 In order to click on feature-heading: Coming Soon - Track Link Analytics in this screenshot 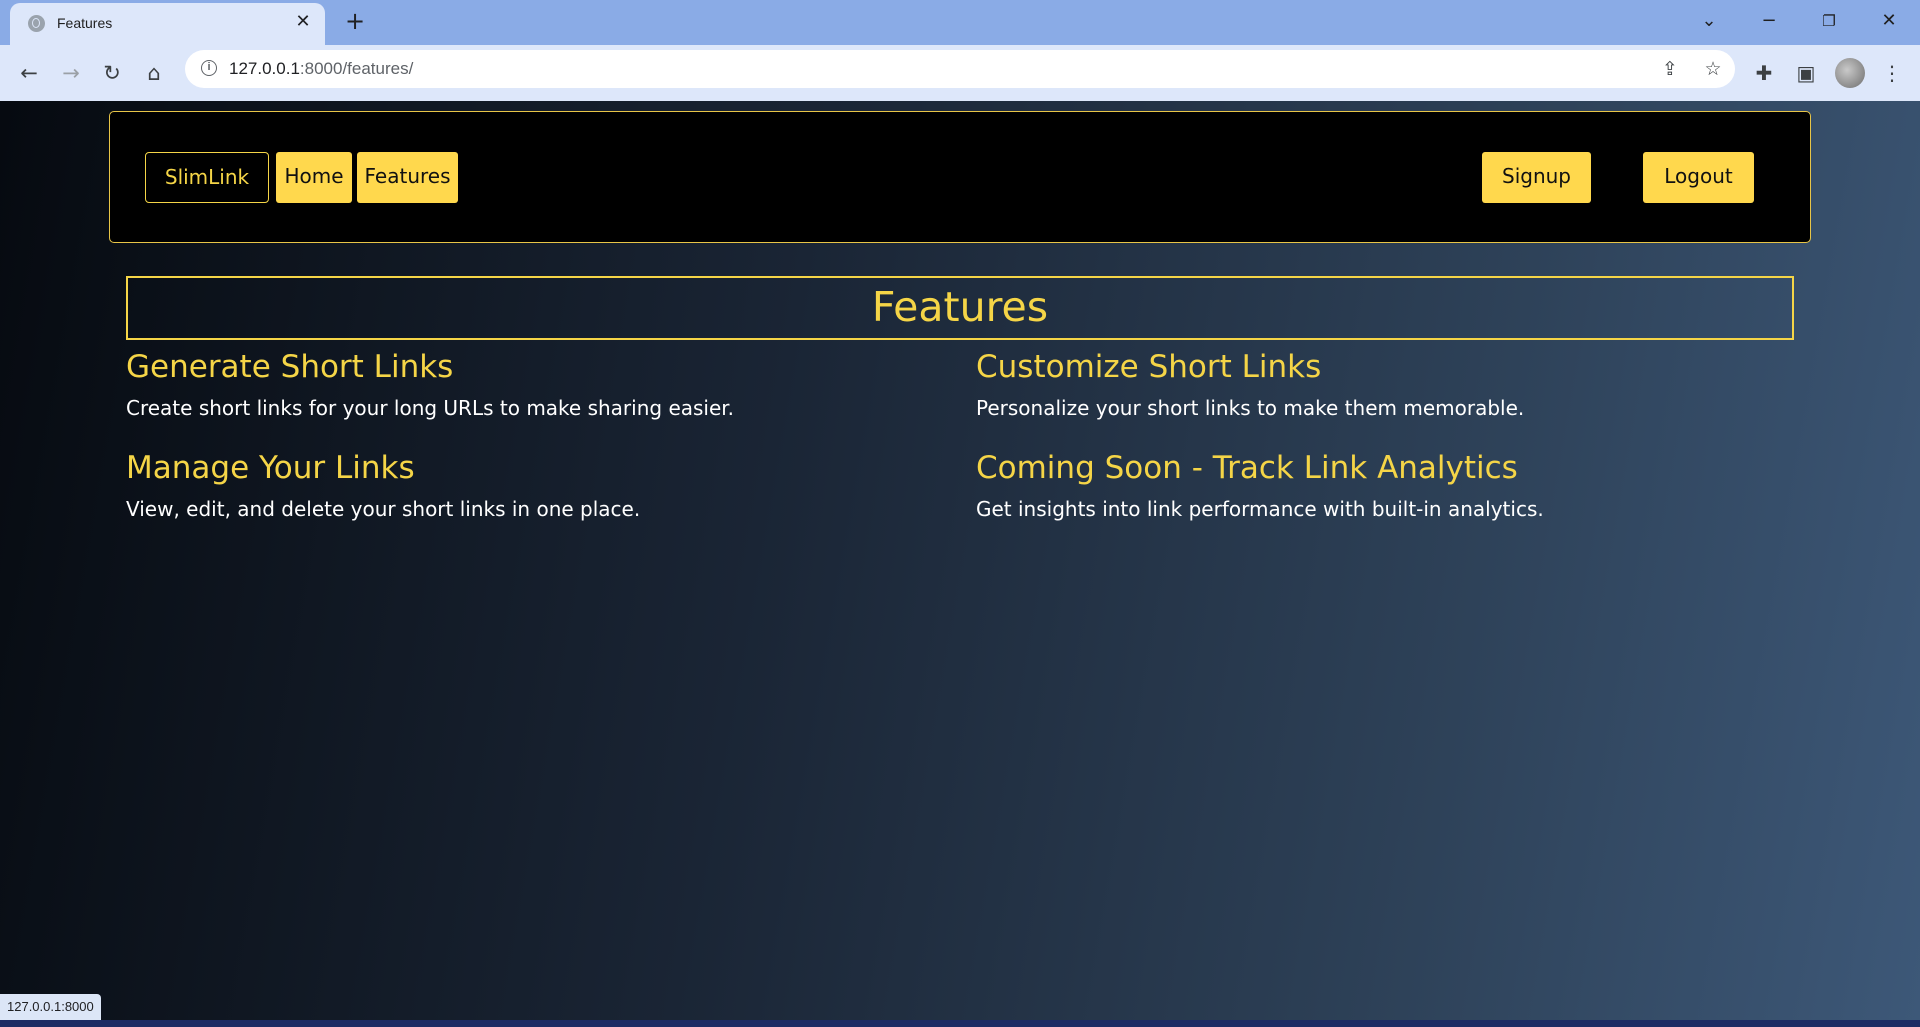, I will do `click(1247, 468)`.